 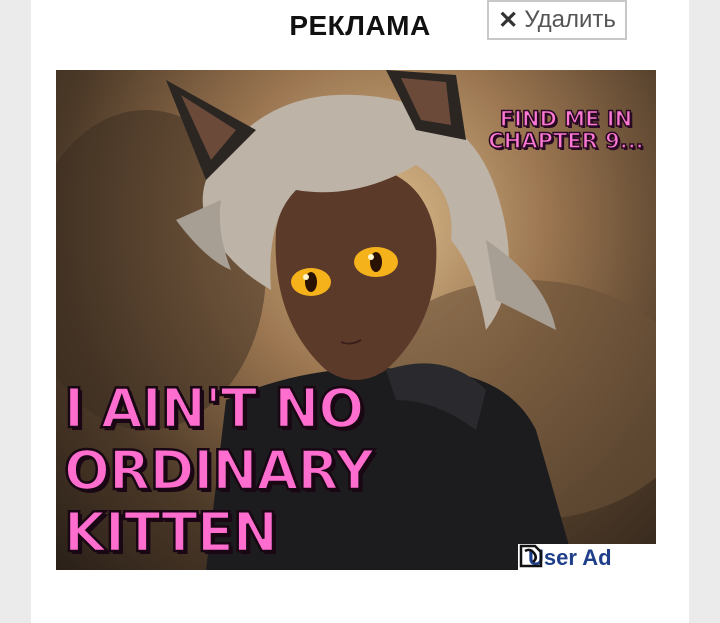 What do you see at coordinates (171, 532) in the screenshot?
I see `ad-title-line-3: KITTEN` at bounding box center [171, 532].